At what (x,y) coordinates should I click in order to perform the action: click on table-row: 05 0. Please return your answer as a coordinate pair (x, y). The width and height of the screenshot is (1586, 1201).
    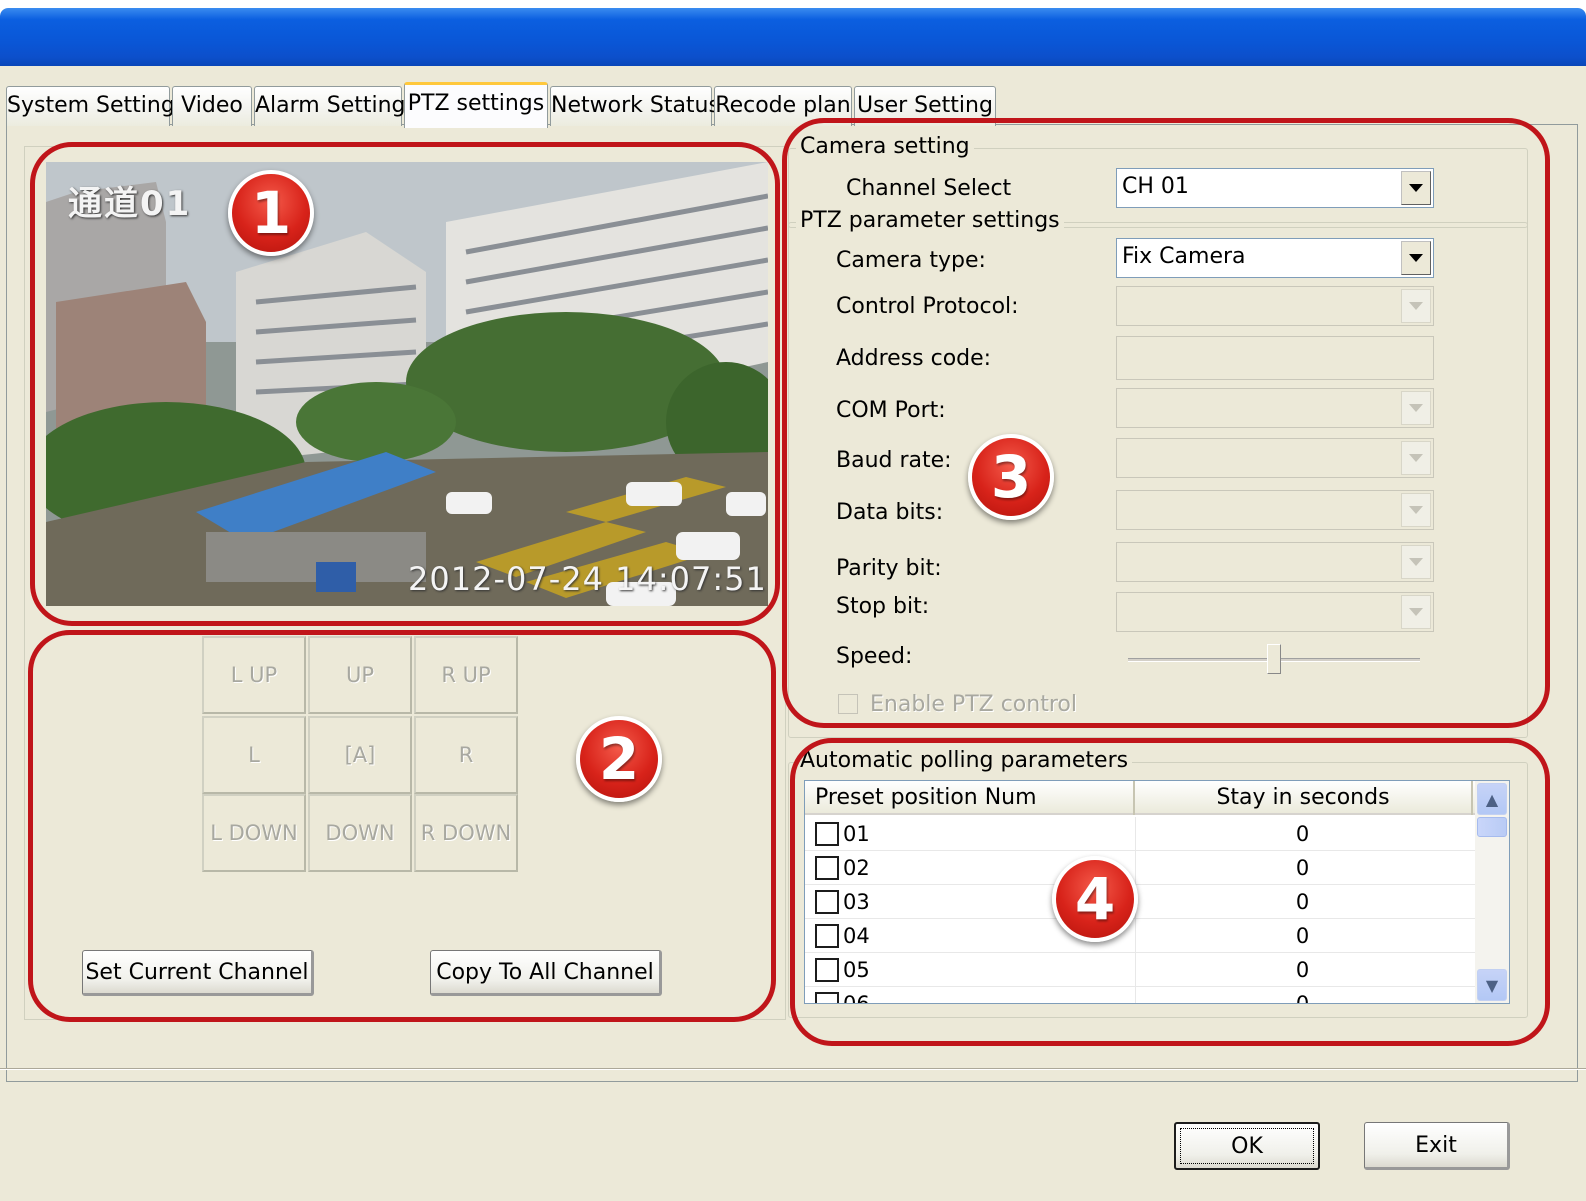
    Looking at the image, I should click on (1140, 970).